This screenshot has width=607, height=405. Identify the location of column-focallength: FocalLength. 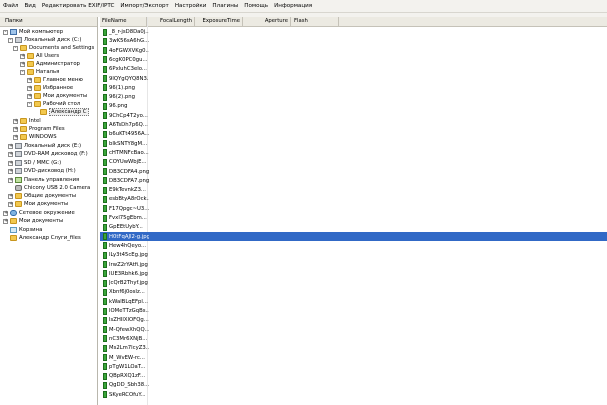
(171, 21).